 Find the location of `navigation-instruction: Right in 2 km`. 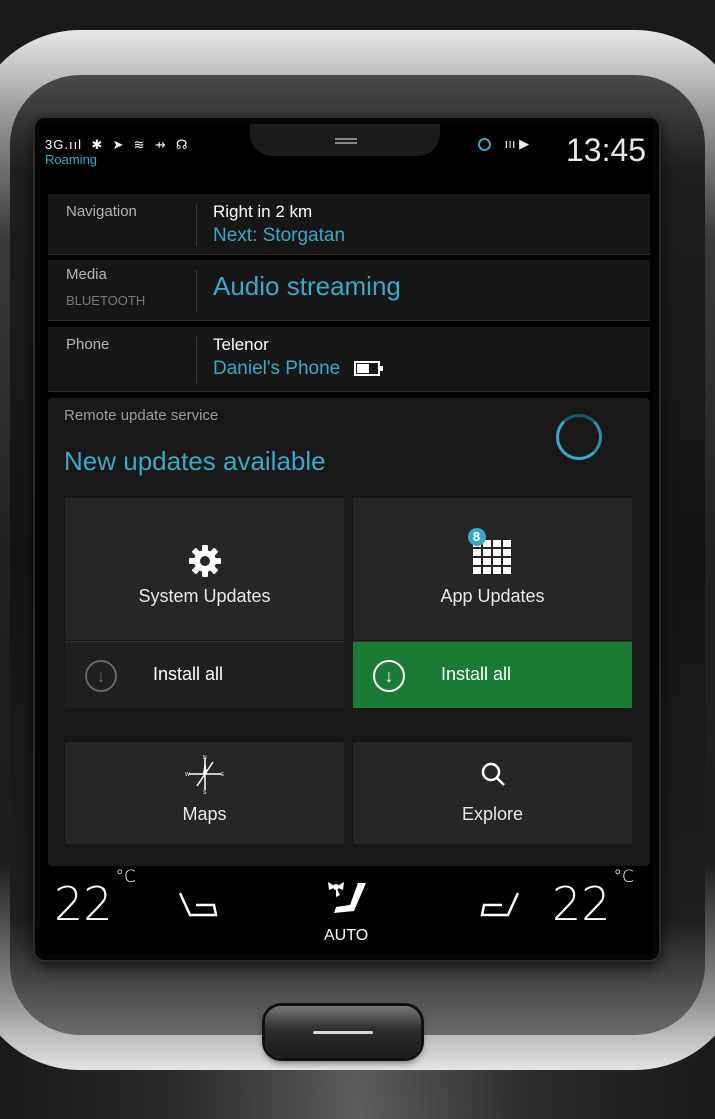

navigation-instruction: Right in 2 km is located at coordinates (263, 211).